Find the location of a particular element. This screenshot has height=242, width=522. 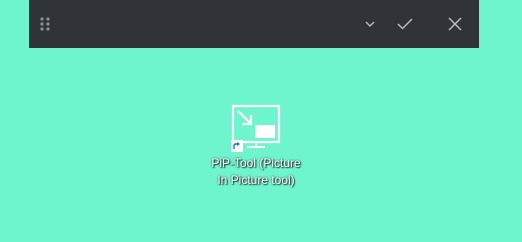

close-button is located at coordinates (455, 24).